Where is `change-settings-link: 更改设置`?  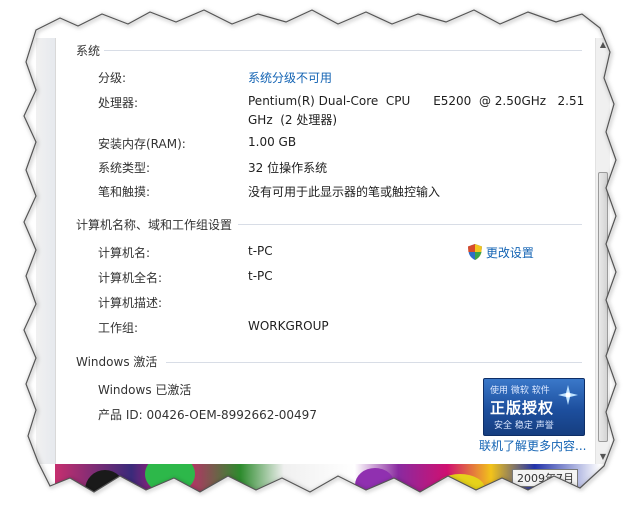 change-settings-link: 更改设置 is located at coordinates (501, 251).